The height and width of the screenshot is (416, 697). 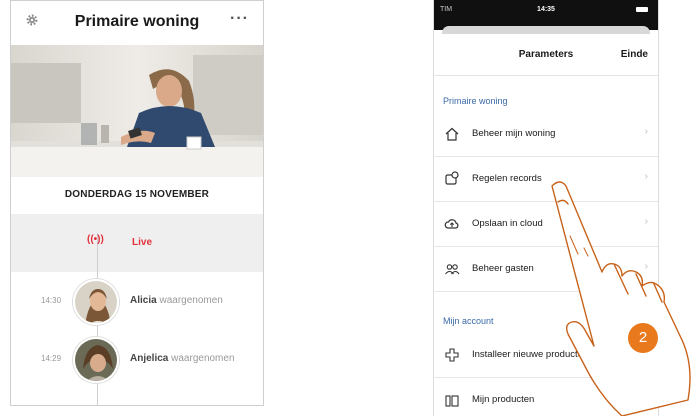 I want to click on event-description: Anjelica waargenomen, so click(x=182, y=358).